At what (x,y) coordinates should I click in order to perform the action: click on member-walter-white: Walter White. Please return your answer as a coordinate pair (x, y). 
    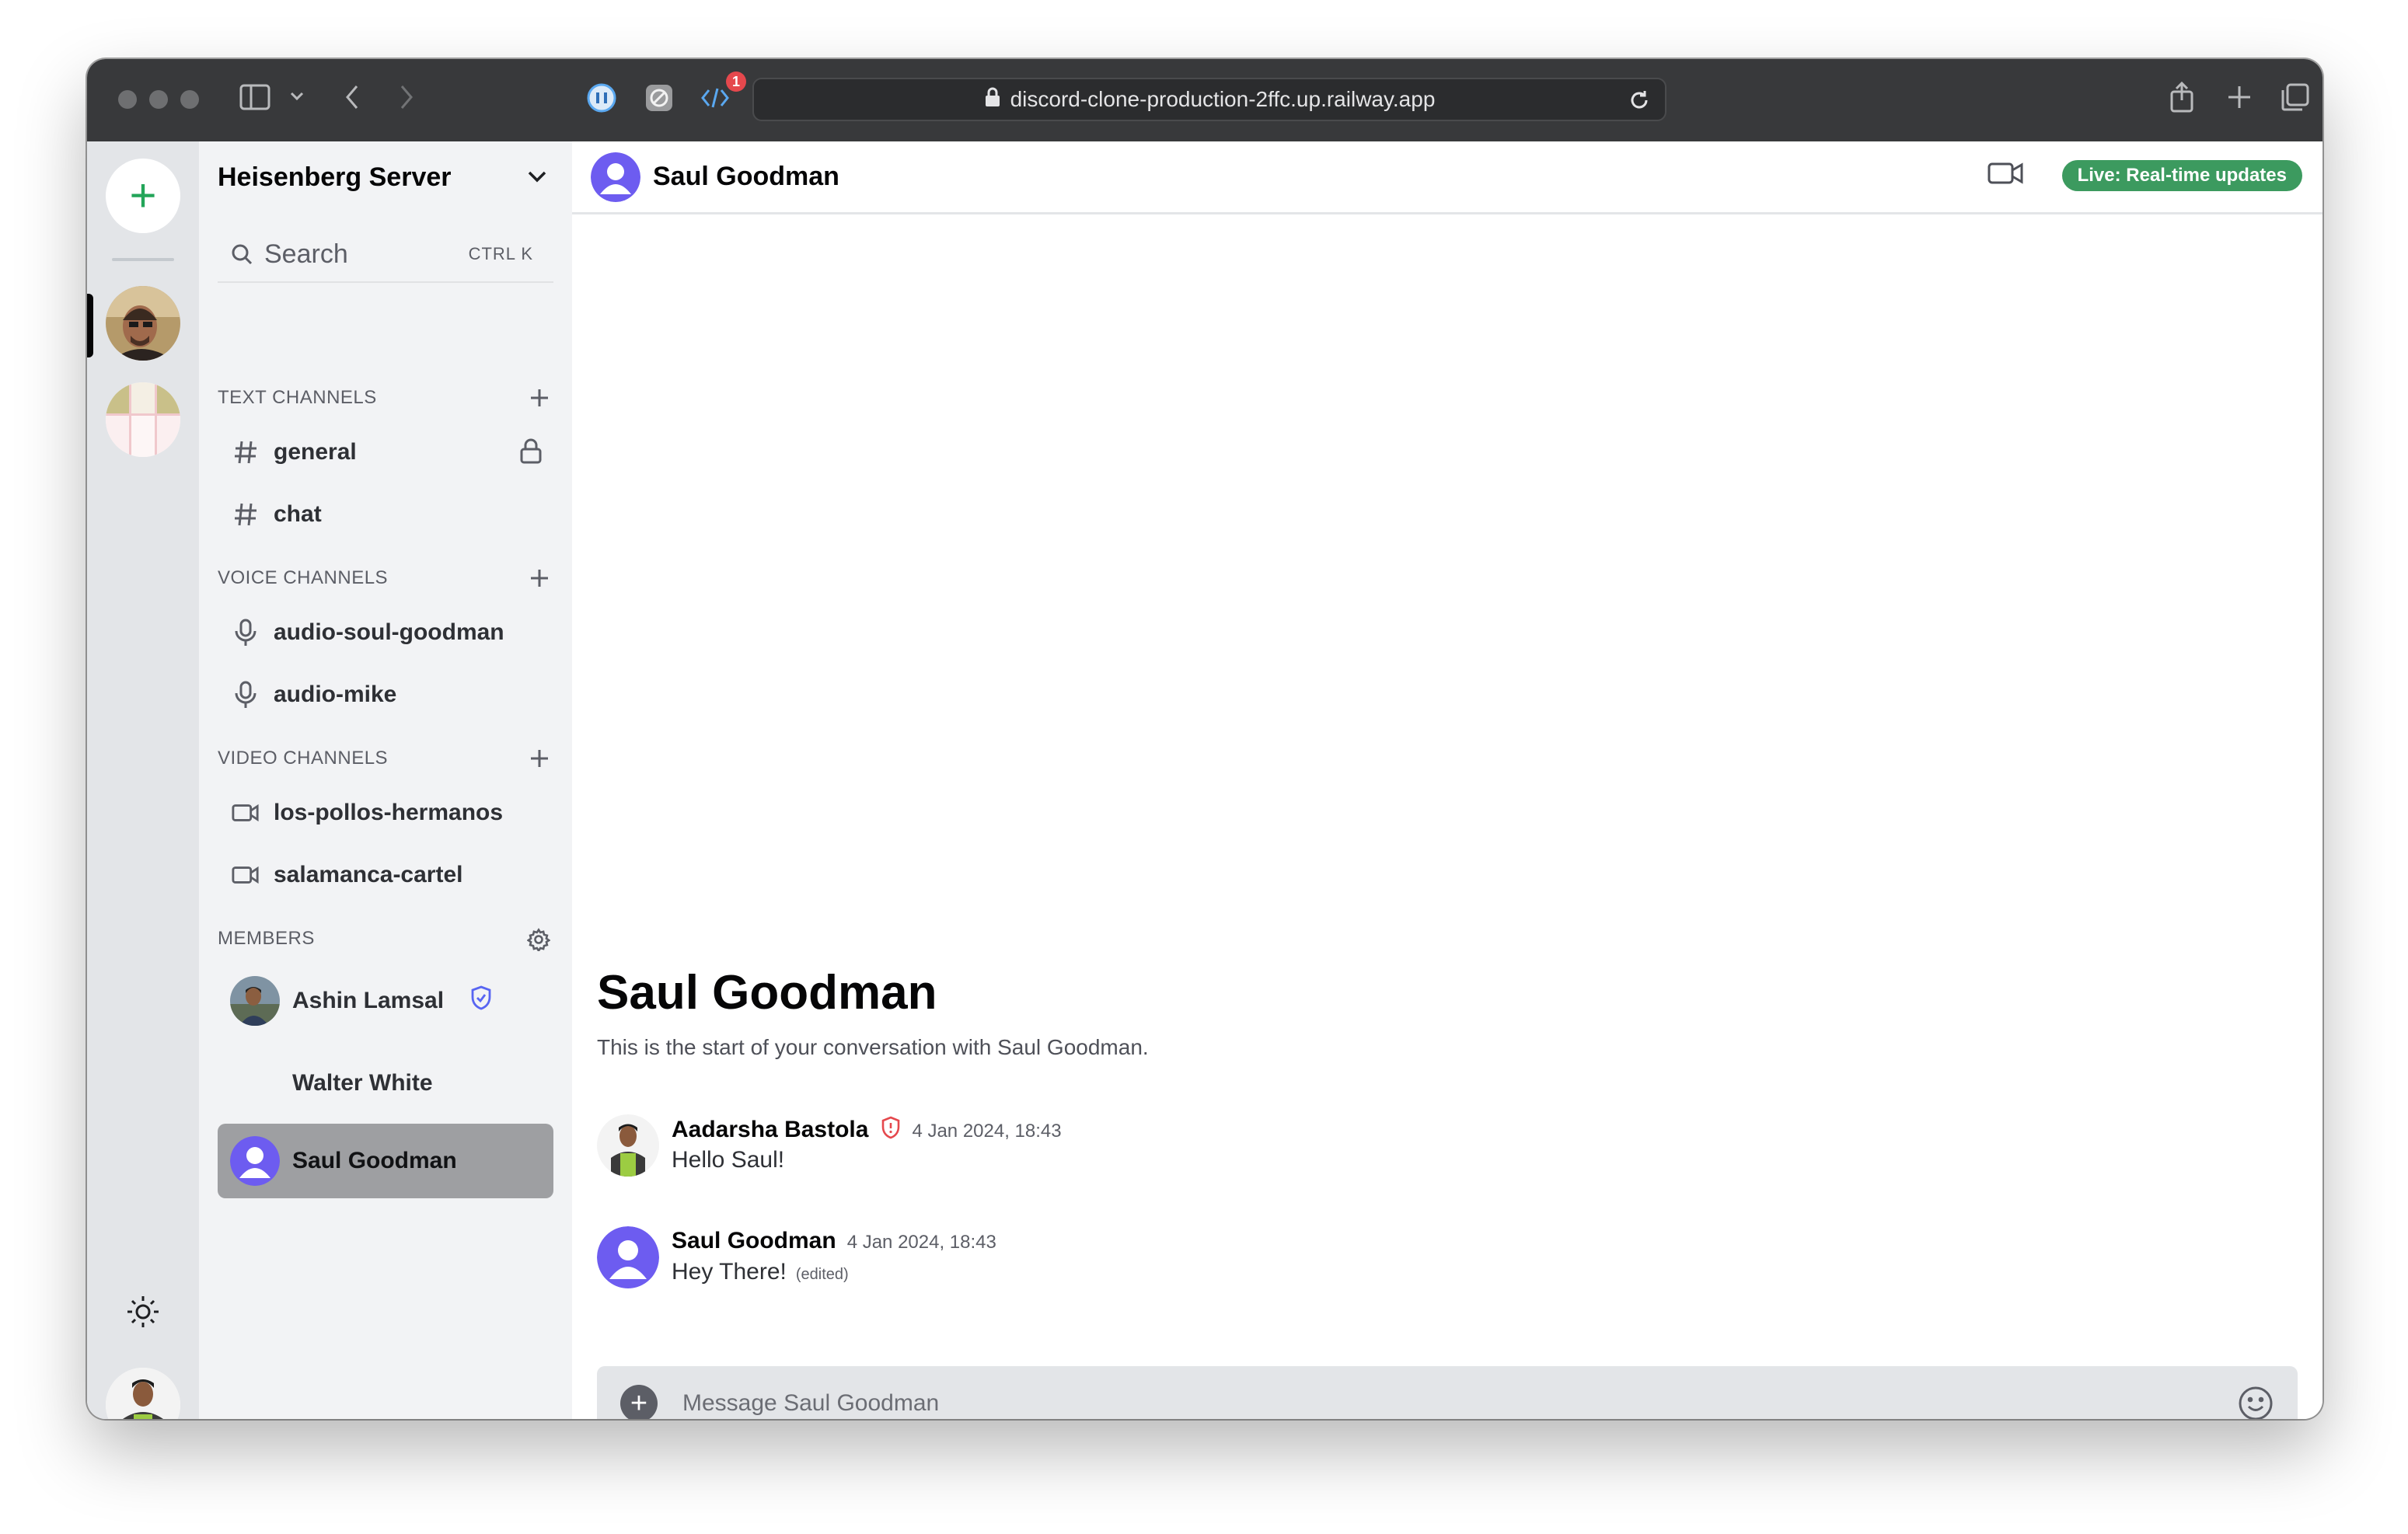
    Looking at the image, I should click on (385, 1083).